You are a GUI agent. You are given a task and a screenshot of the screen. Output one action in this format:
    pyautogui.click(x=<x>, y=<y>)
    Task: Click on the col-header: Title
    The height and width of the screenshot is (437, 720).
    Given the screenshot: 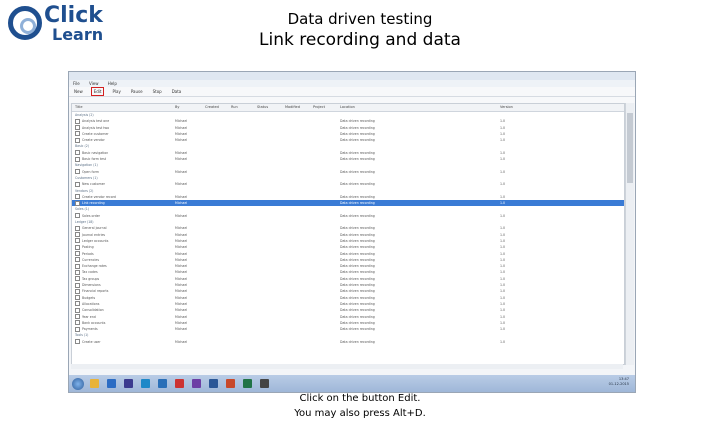 What is the action you would take?
    pyautogui.click(x=122, y=107)
    